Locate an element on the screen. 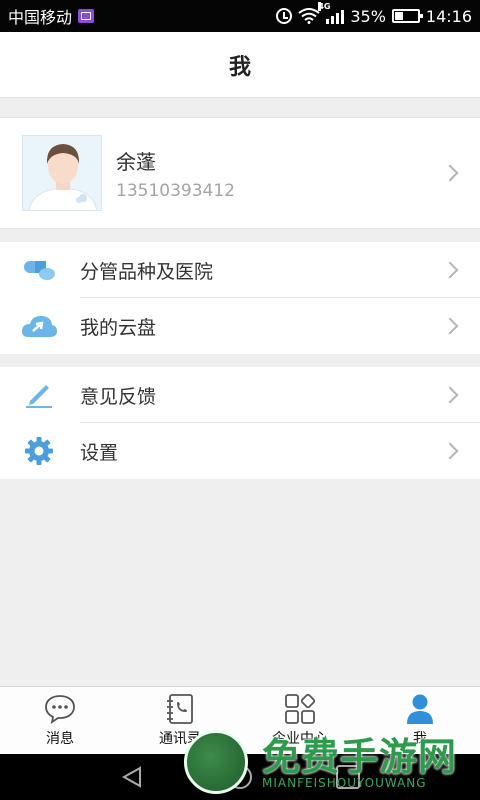 Image resolution: width=480 pixels, height=800 pixels. watermark-subtext: MIANFEISHOUYOUWANG is located at coordinates (344, 783).